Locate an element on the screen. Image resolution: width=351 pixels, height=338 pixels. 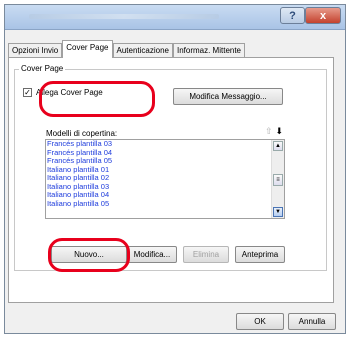
scroll-down-icon: ▼ is located at coordinates (278, 212).